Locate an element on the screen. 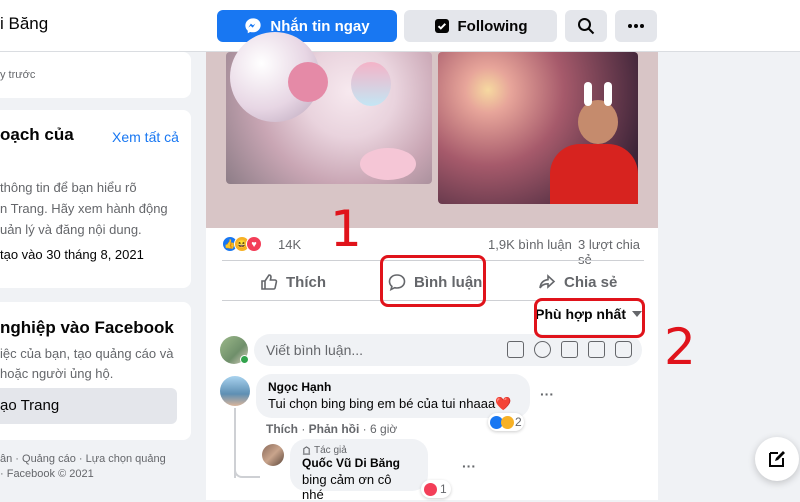  messenger-icon is located at coordinates (253, 26).